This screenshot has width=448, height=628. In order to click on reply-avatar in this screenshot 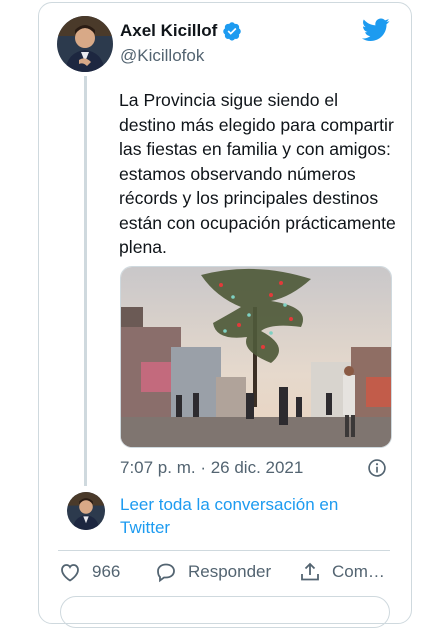, I will do `click(86, 511)`.